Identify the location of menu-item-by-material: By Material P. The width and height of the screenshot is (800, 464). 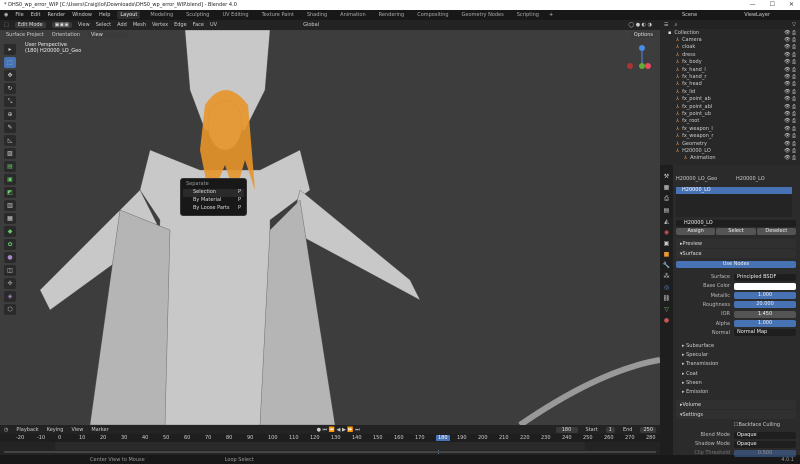
(213, 201).